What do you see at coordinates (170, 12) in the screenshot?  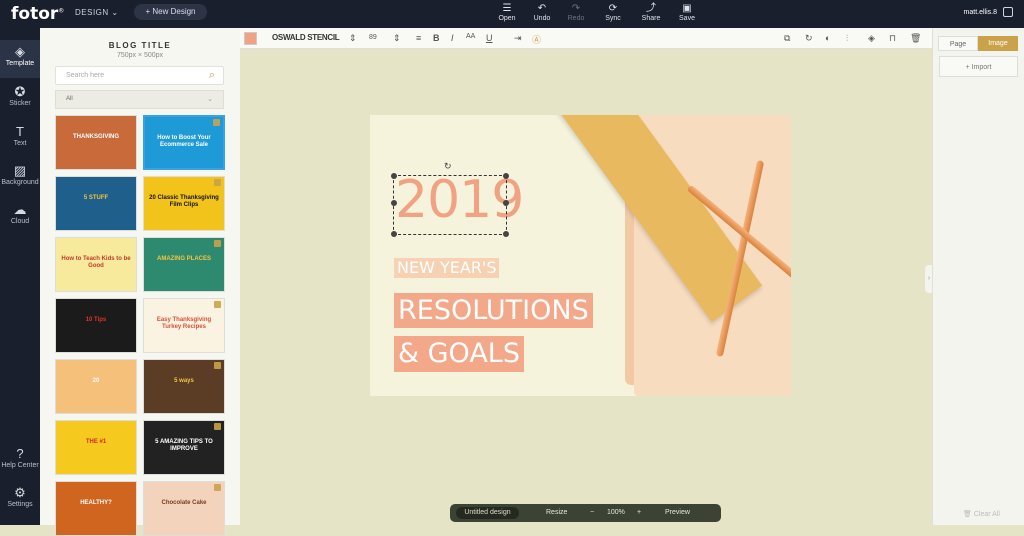 I see `new-design-button: + New Design` at bounding box center [170, 12].